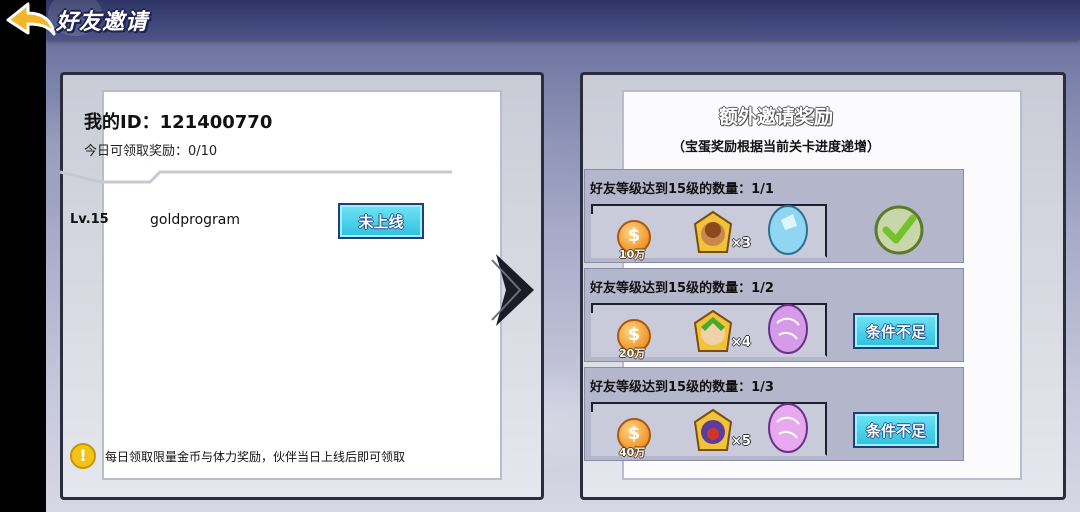  What do you see at coordinates (632, 254) in the screenshot?
I see `coin-amount: 10万` at bounding box center [632, 254].